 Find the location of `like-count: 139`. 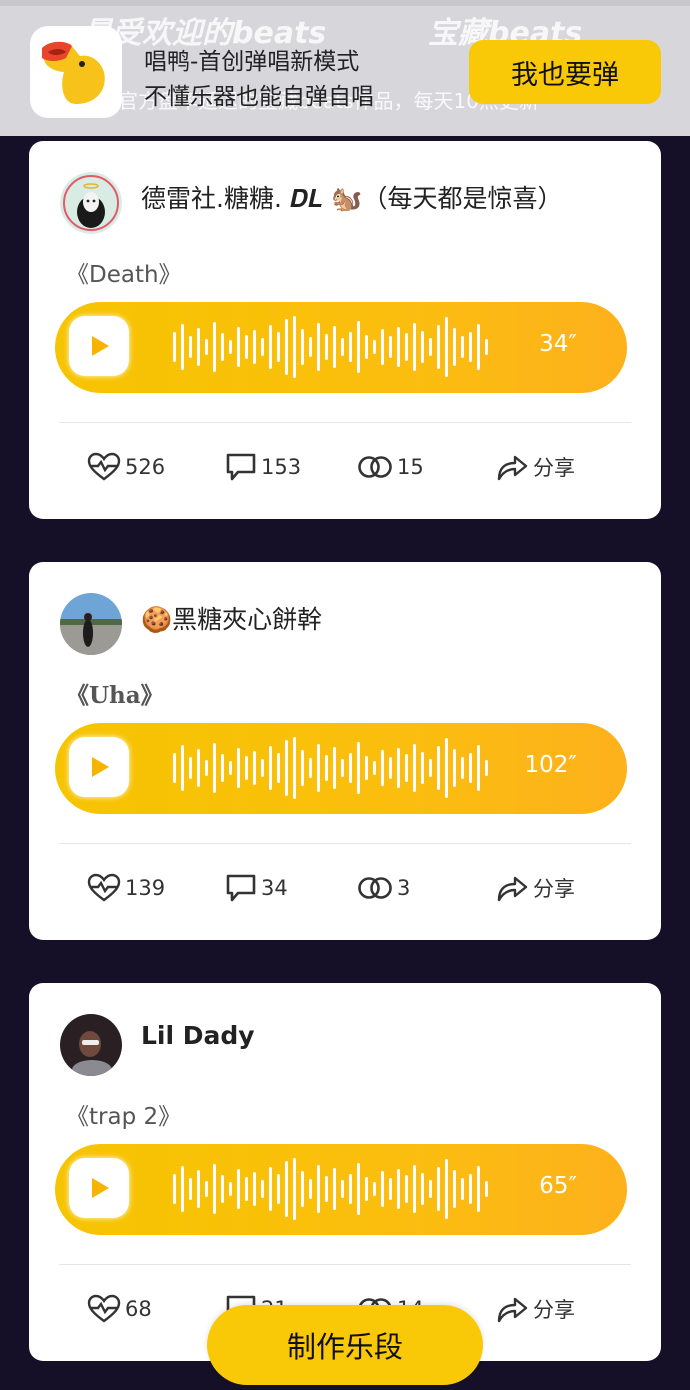

like-count: 139 is located at coordinates (145, 888).